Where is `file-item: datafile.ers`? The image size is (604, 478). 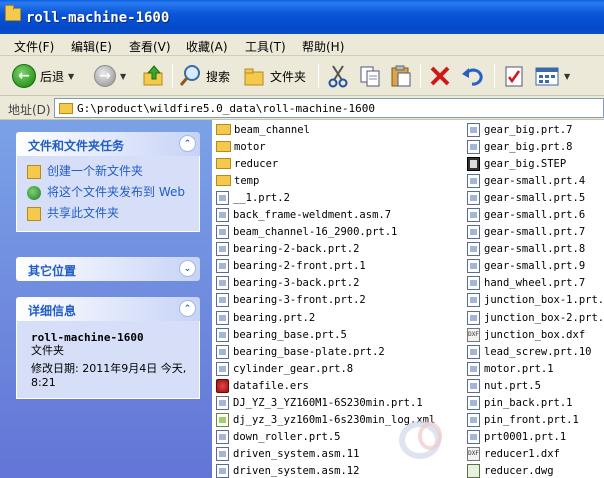
file-item: datafile.ers is located at coordinates (325, 385).